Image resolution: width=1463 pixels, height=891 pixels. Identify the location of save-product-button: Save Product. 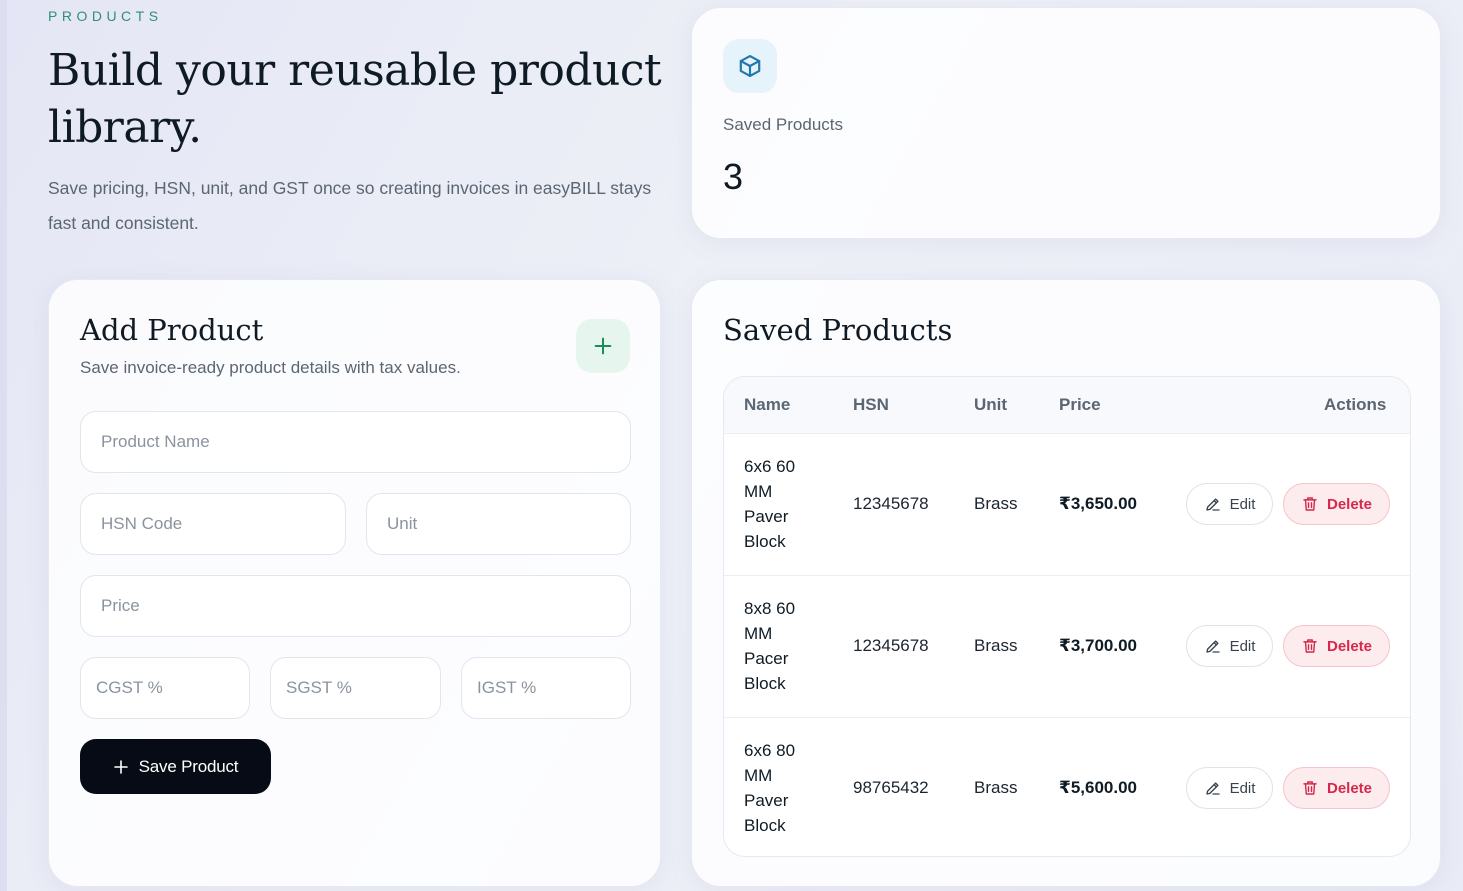
(175, 766).